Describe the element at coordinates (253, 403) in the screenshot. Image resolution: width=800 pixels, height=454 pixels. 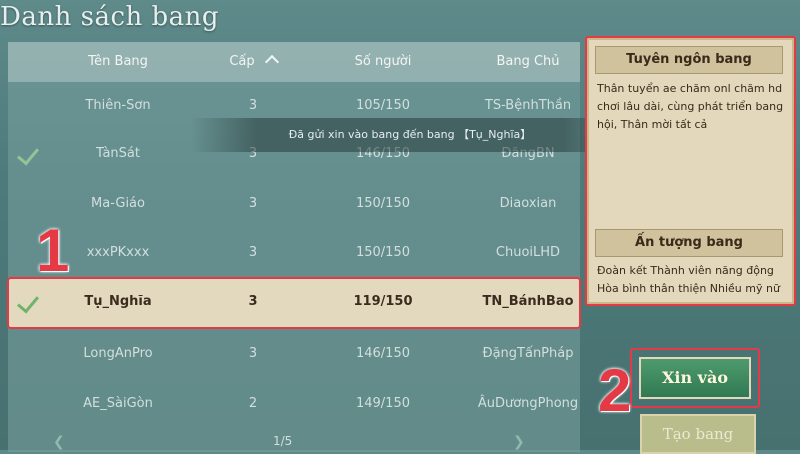
I see `guild-level: 2` at that location.